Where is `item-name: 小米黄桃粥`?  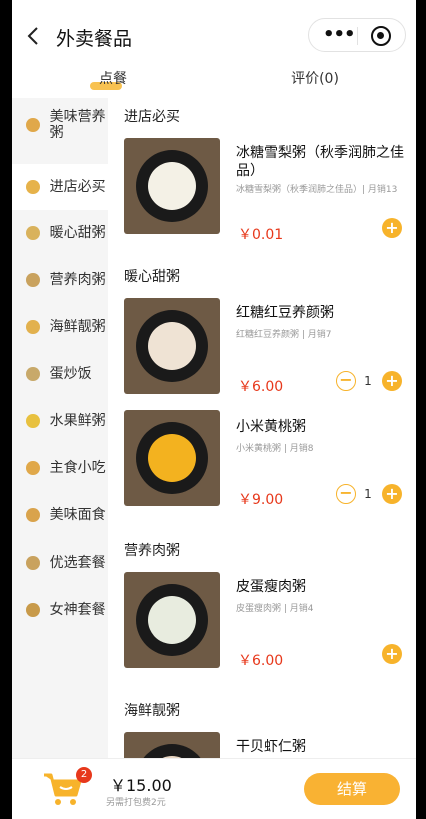 item-name: 小米黄桃粥 is located at coordinates (271, 427).